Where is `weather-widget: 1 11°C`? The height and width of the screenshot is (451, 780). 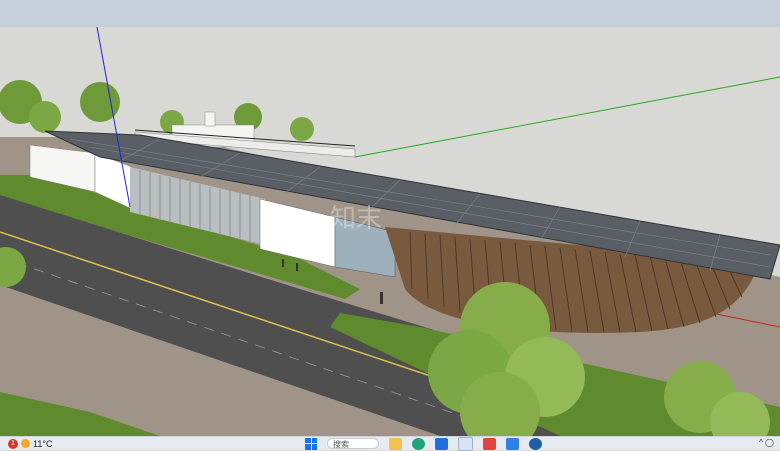
weather-widget: 1 11°C is located at coordinates (30, 443).